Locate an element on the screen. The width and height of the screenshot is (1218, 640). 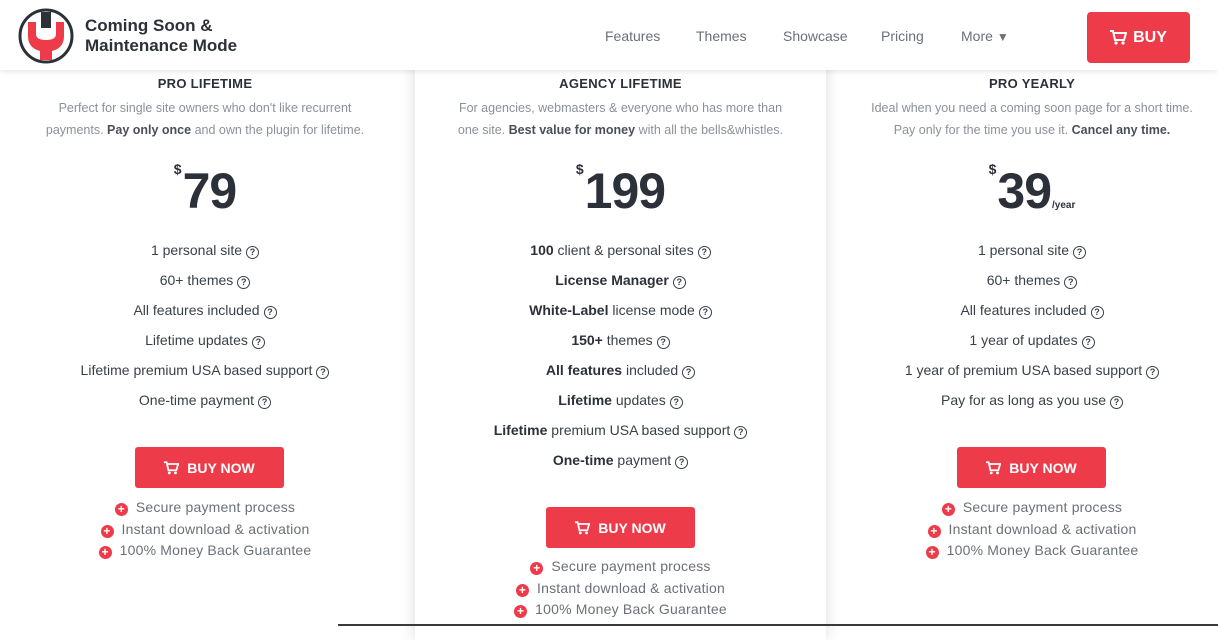
feature-item: 150+ themes? is located at coordinates (620, 343).